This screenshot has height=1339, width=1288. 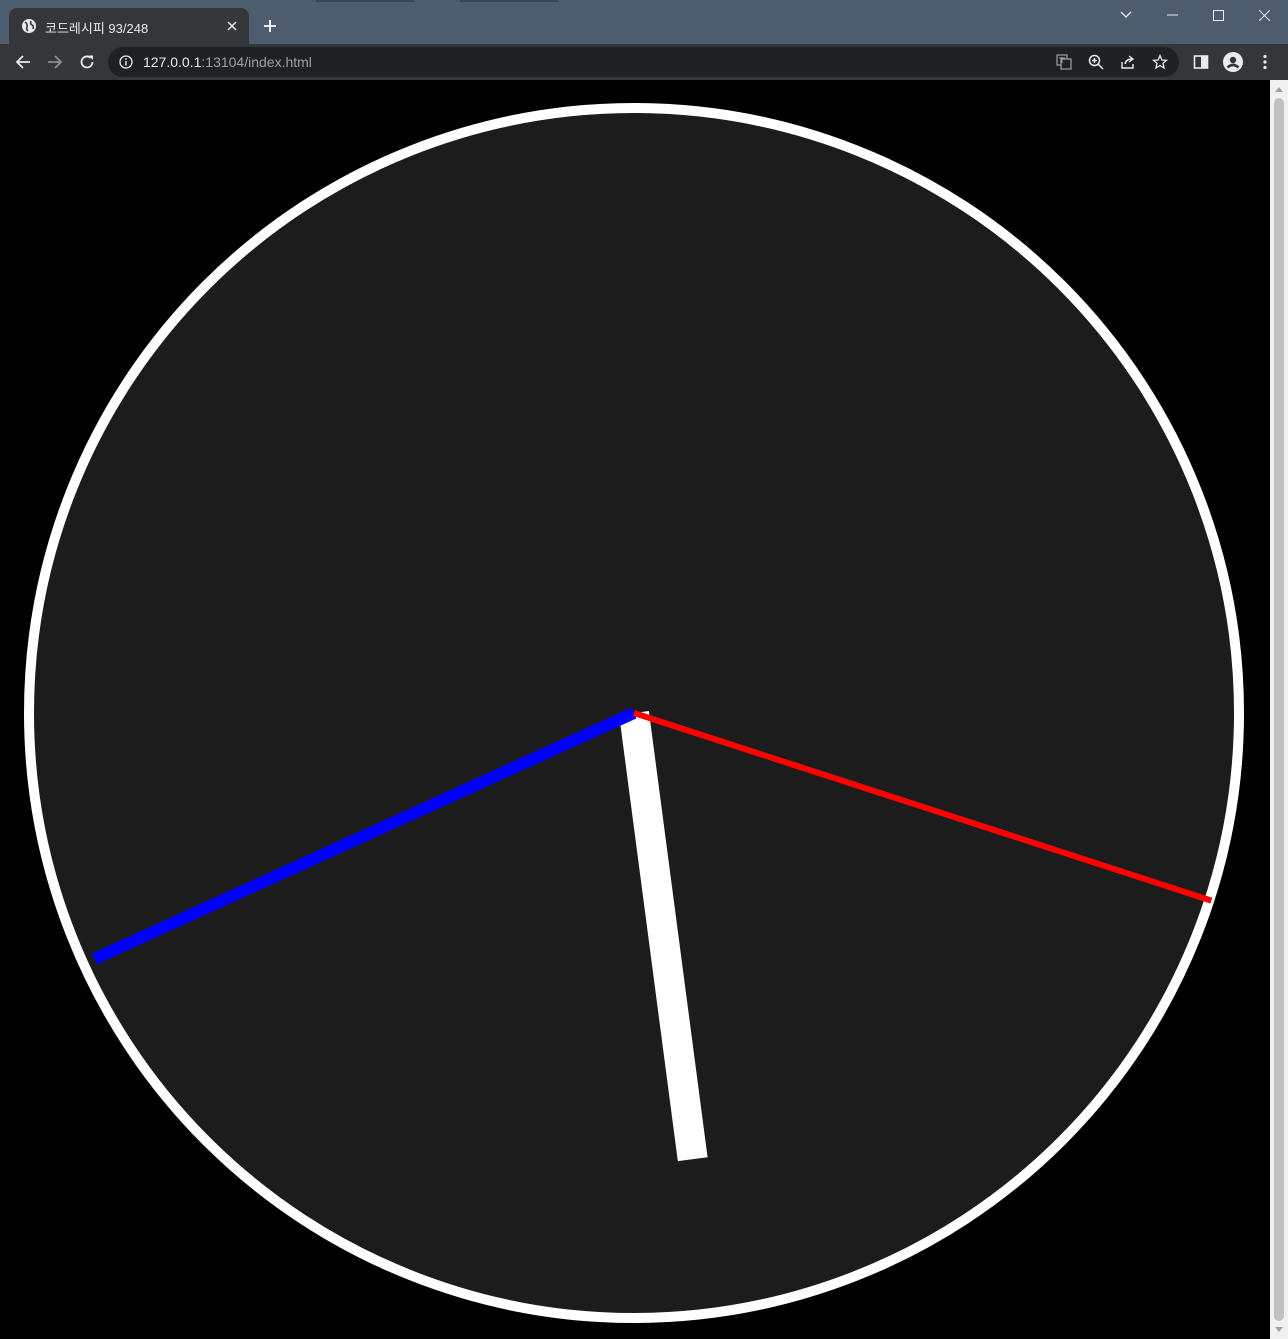 What do you see at coordinates (1172, 15) in the screenshot?
I see `minimize-icon` at bounding box center [1172, 15].